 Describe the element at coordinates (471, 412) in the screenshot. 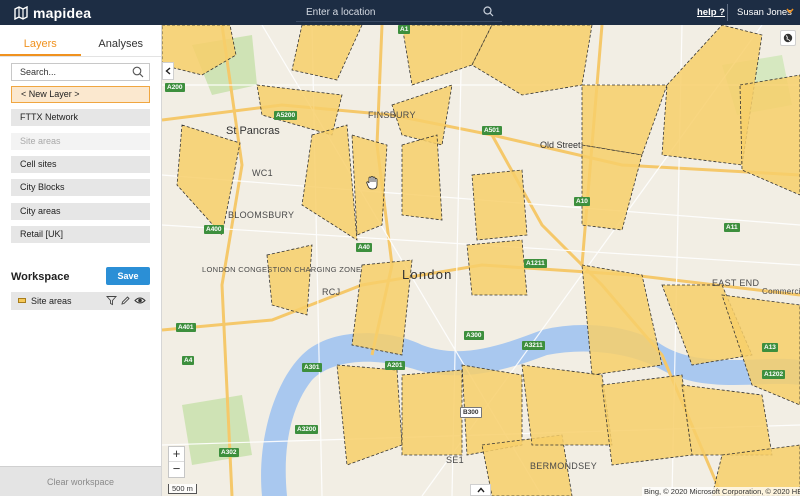

I see `road-shield: B300` at that location.